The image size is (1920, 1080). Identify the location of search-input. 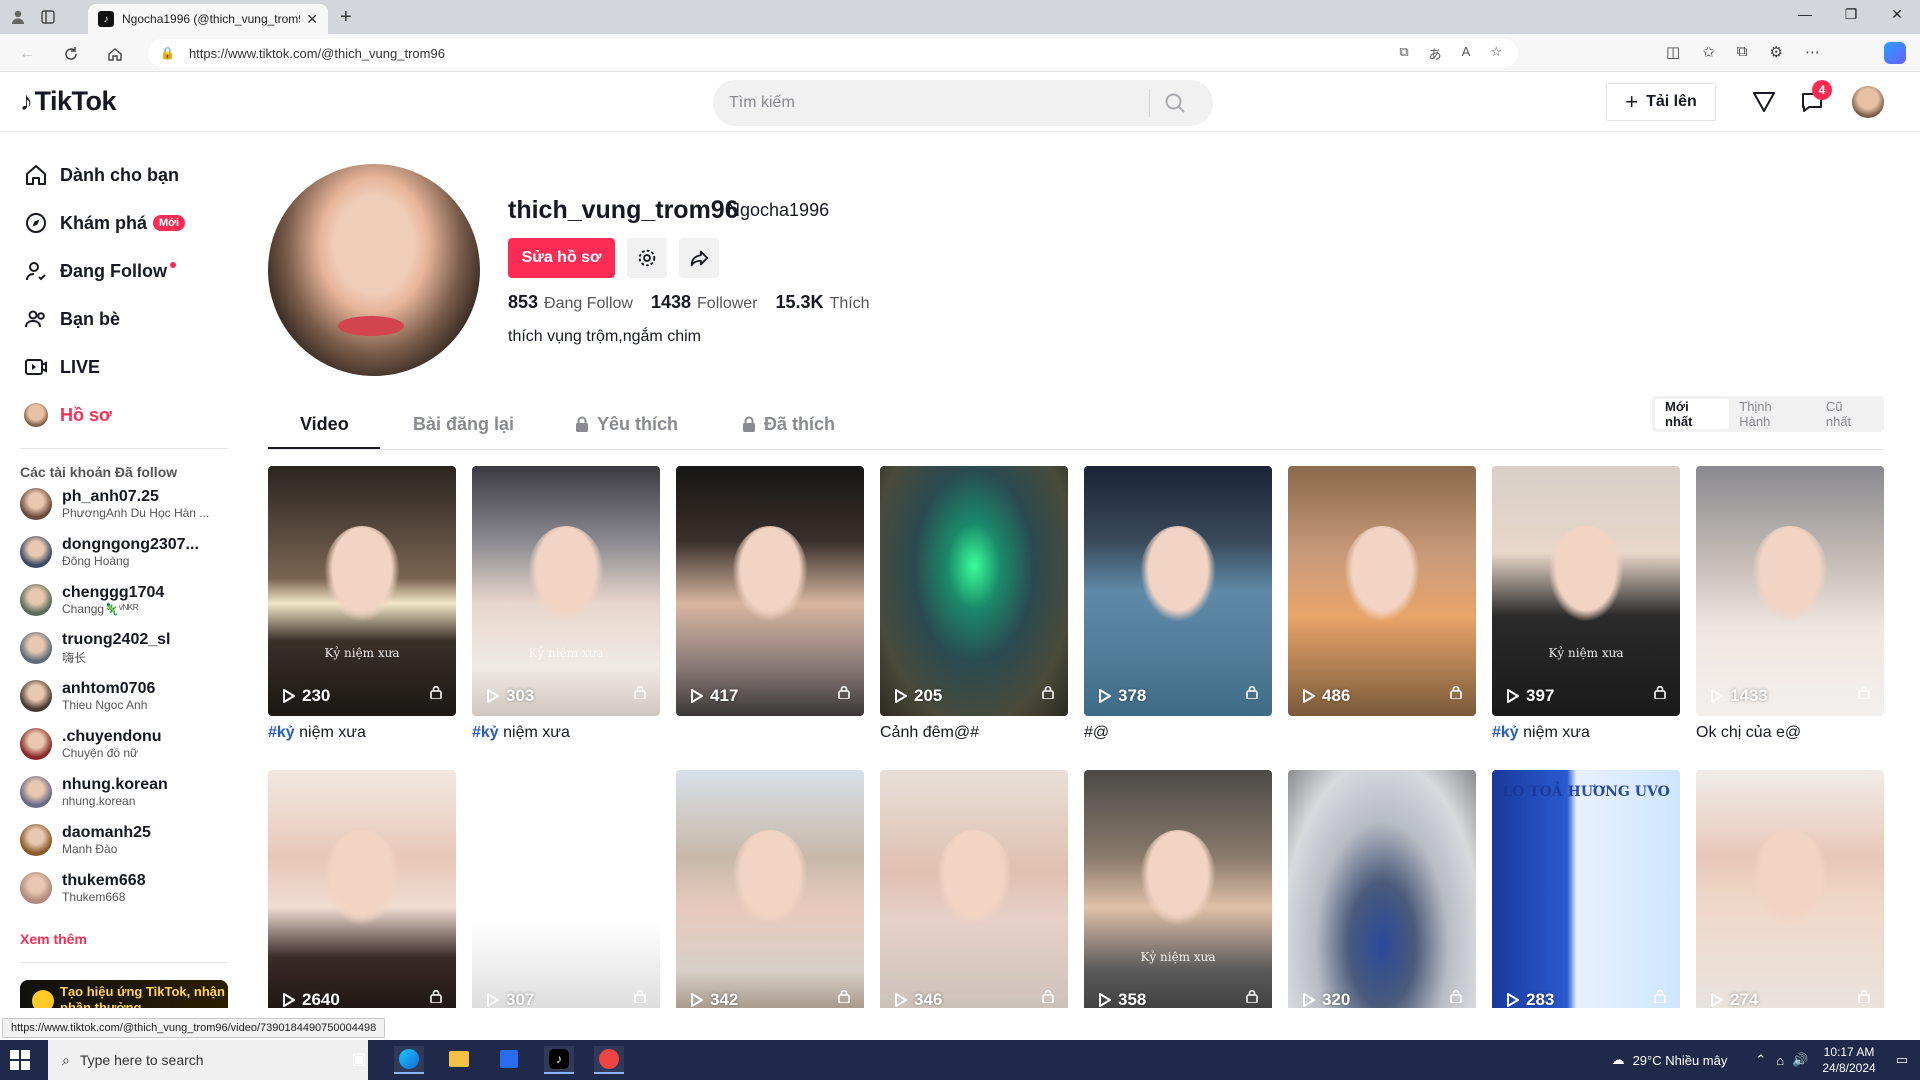
(939, 103).